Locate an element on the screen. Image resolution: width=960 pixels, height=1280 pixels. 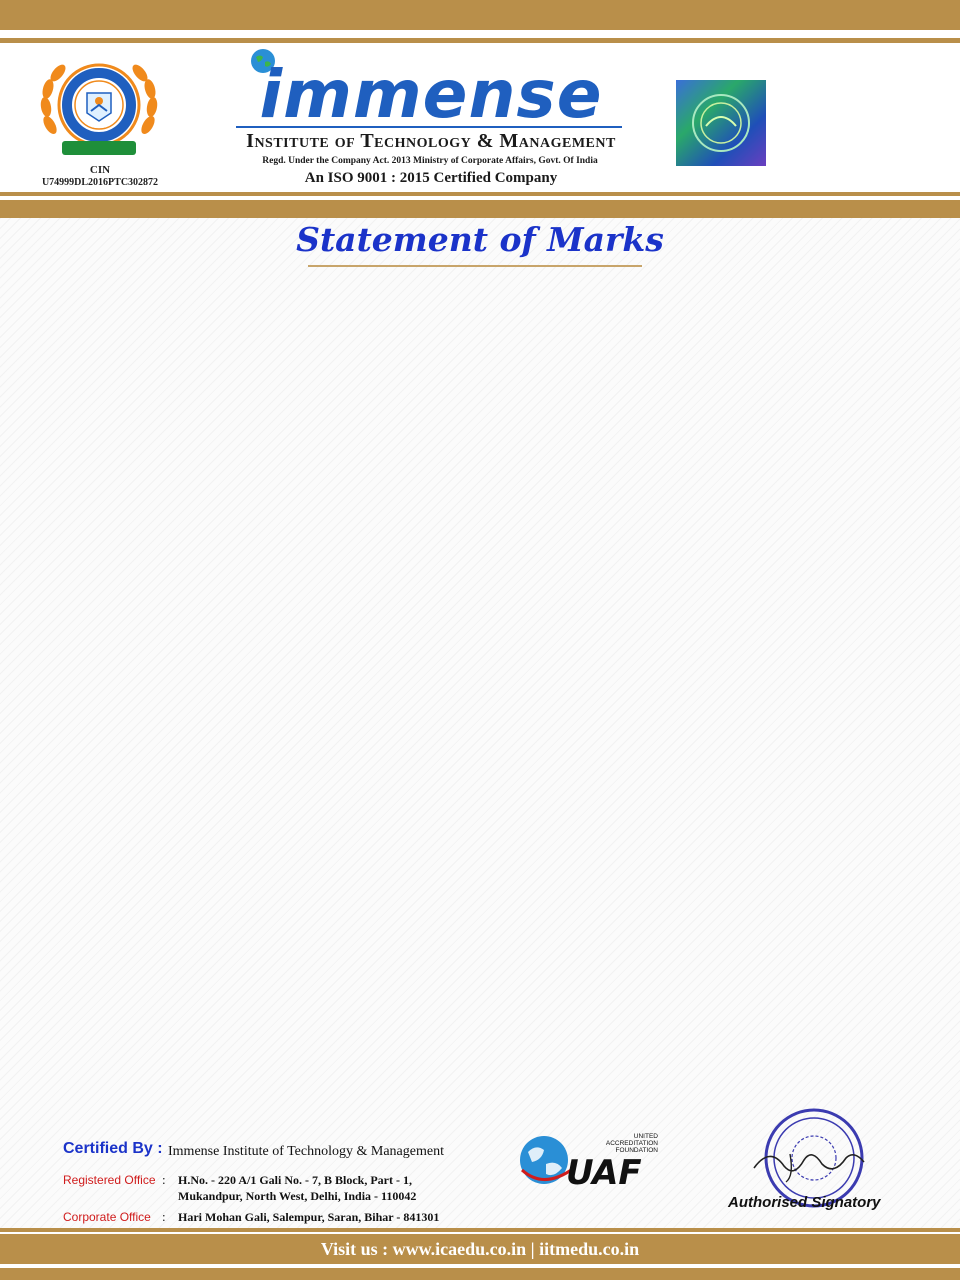
registered-office-colon: : is located at coordinates (164, 1179).